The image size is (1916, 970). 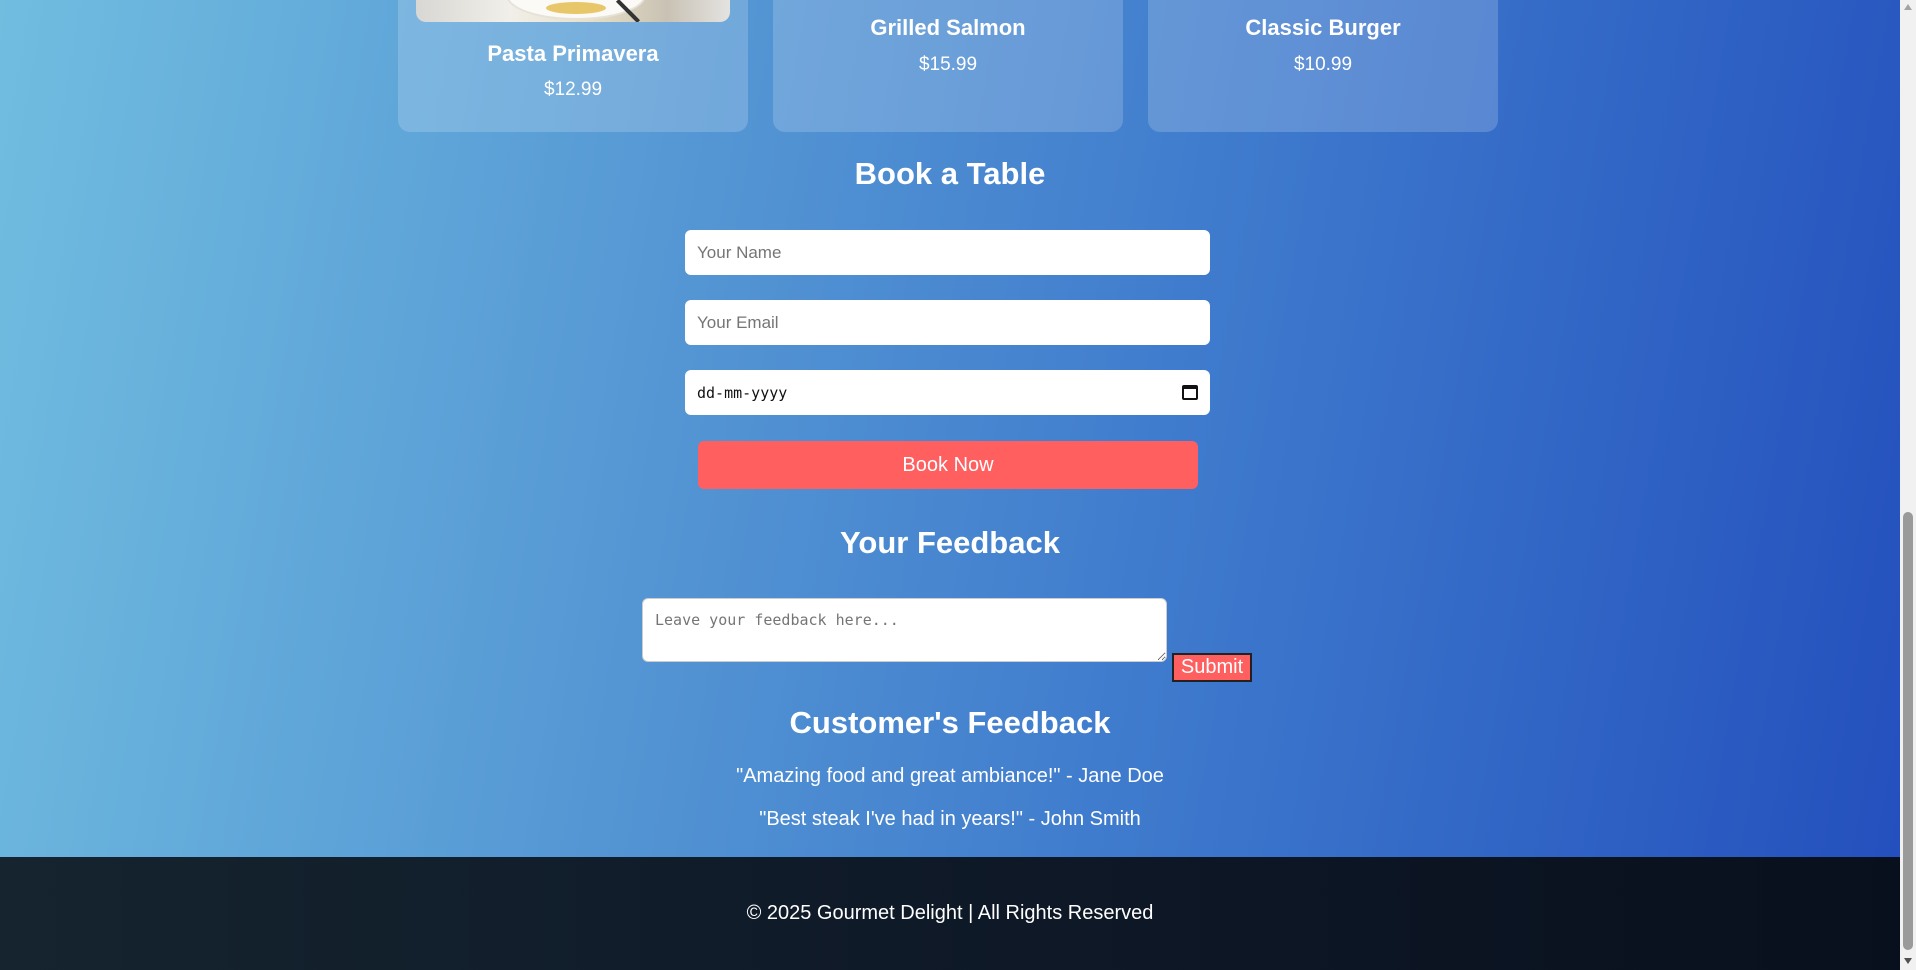 What do you see at coordinates (950, 722) in the screenshot?
I see `testimonials-title: Customer's Feedback` at bounding box center [950, 722].